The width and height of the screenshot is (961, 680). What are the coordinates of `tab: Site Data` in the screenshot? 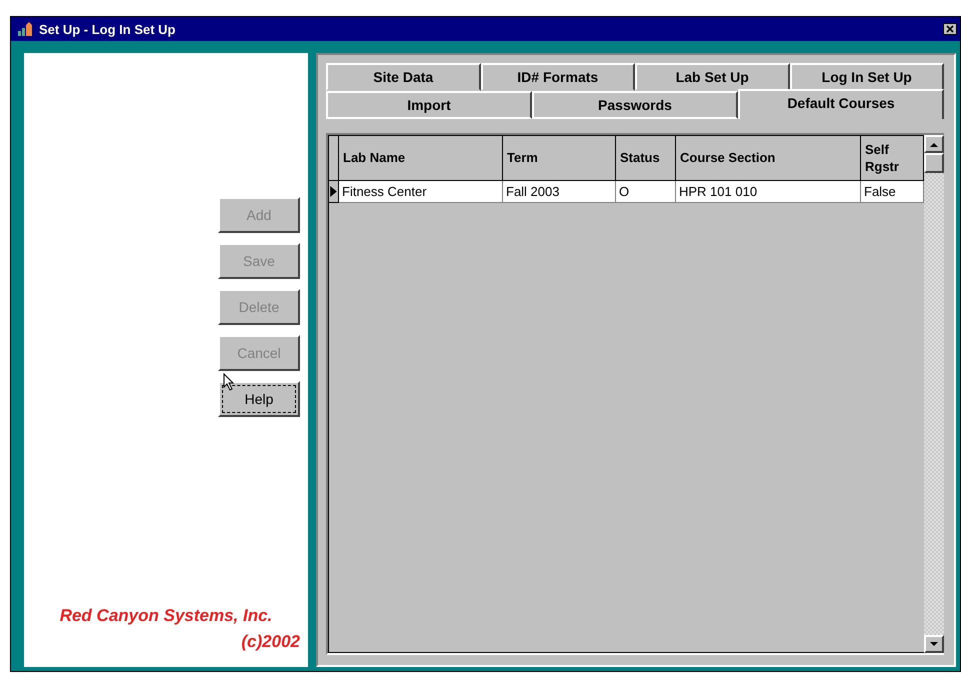 It's located at (403, 77).